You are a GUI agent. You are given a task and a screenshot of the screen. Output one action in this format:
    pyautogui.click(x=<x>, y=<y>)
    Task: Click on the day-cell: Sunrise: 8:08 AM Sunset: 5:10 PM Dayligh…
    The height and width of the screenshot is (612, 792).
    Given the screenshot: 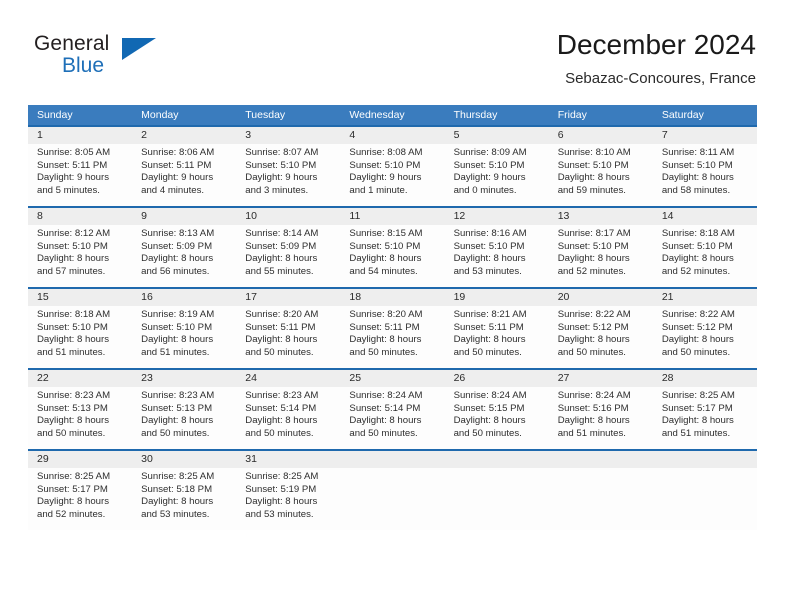 What is the action you would take?
    pyautogui.click(x=392, y=175)
    